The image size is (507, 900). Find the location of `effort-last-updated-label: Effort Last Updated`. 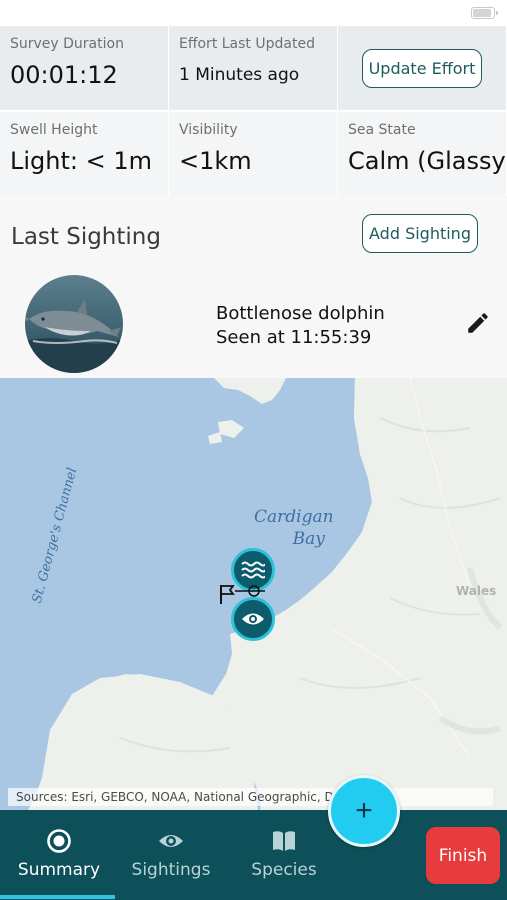

effort-last-updated-label: Effort Last Updated is located at coordinates (247, 44).